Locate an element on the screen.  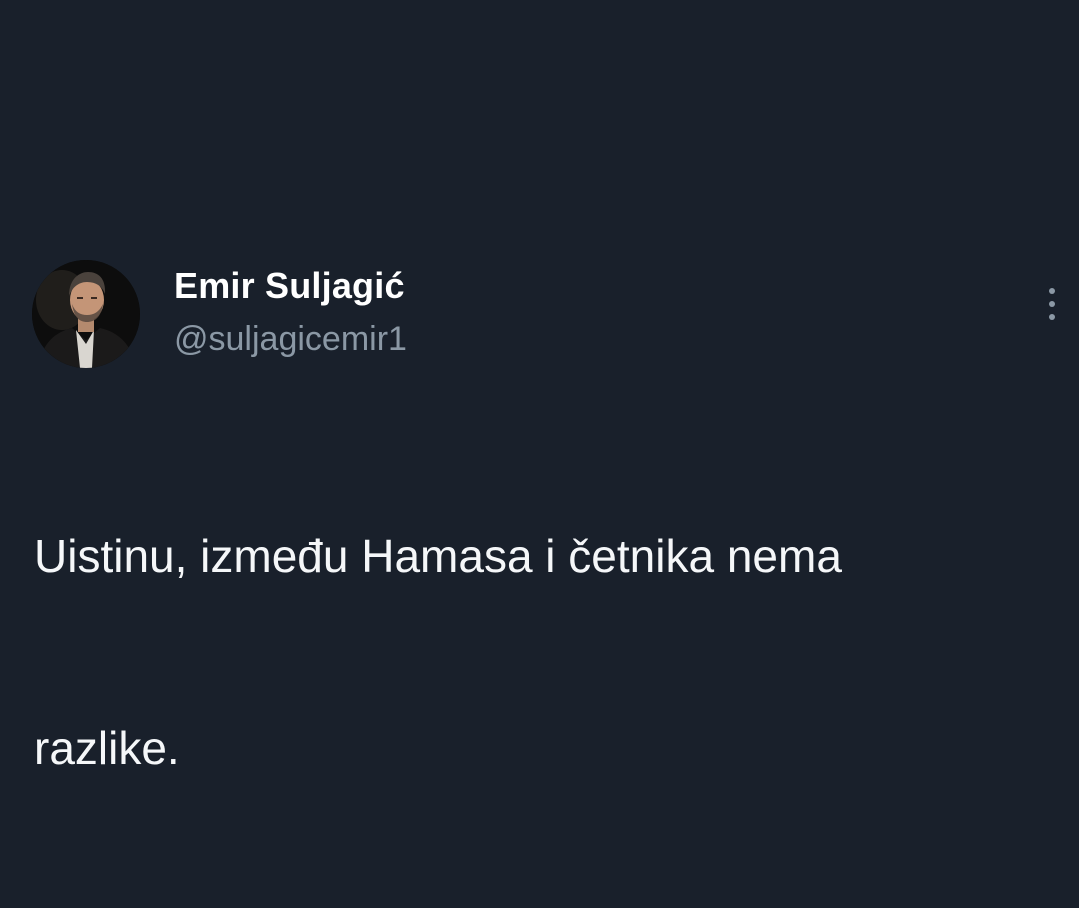
profile-photo-icon is located at coordinates (86, 314).